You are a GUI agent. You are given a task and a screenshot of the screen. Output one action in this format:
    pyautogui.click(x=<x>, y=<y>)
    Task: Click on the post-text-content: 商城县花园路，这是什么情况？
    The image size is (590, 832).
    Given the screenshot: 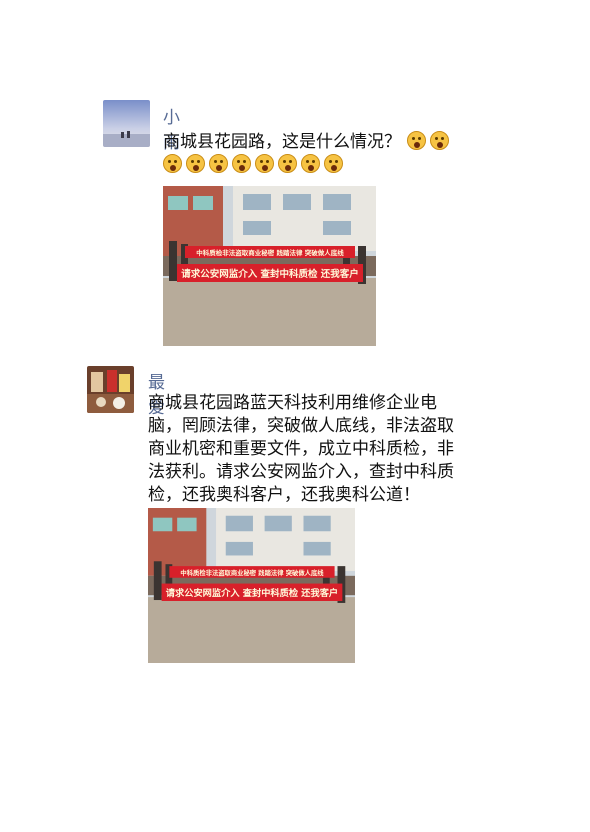 What is the action you would take?
    pyautogui.click(x=282, y=142)
    